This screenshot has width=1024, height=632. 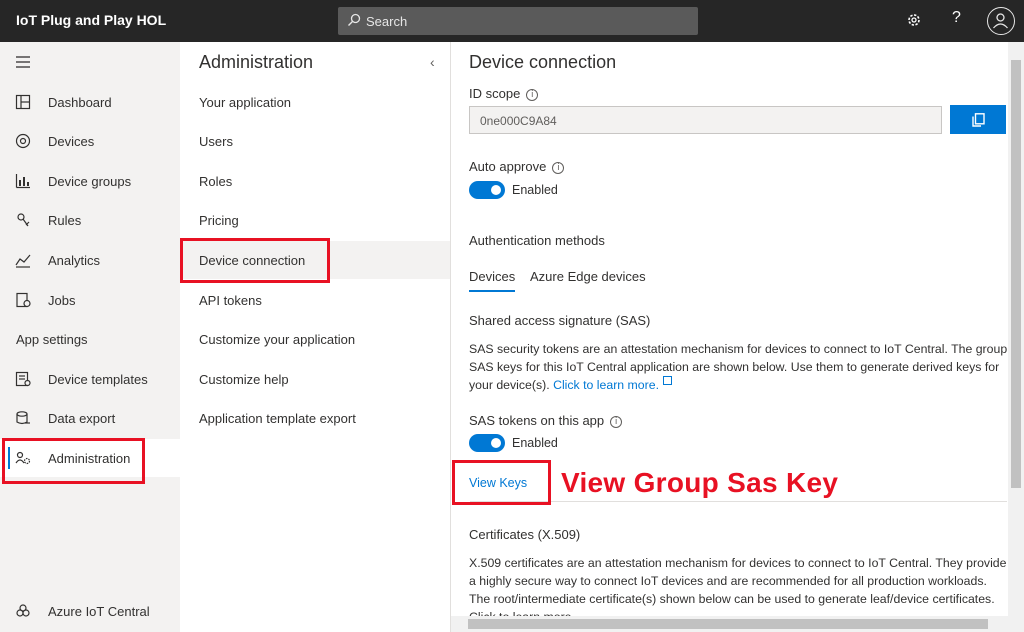 I want to click on copy-button, so click(x=978, y=119).